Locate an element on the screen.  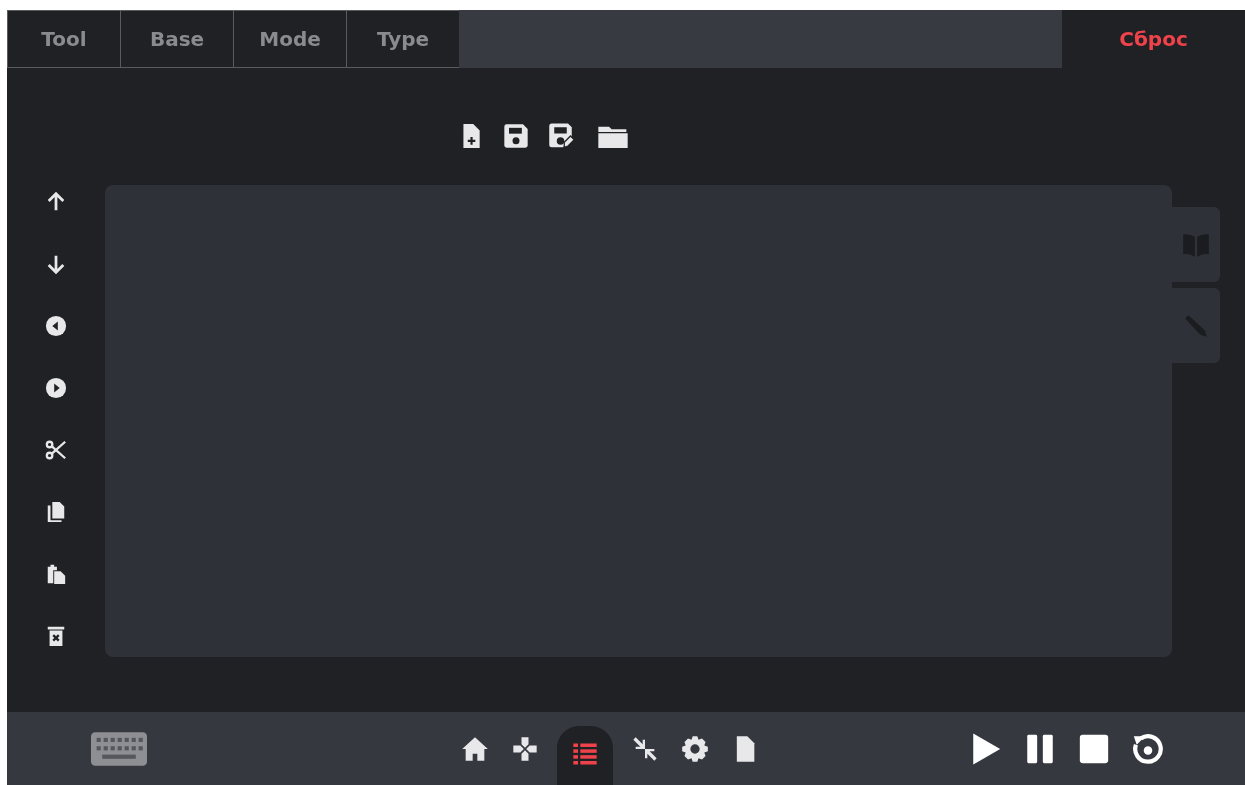
left-circle-icon is located at coordinates (56, 326).